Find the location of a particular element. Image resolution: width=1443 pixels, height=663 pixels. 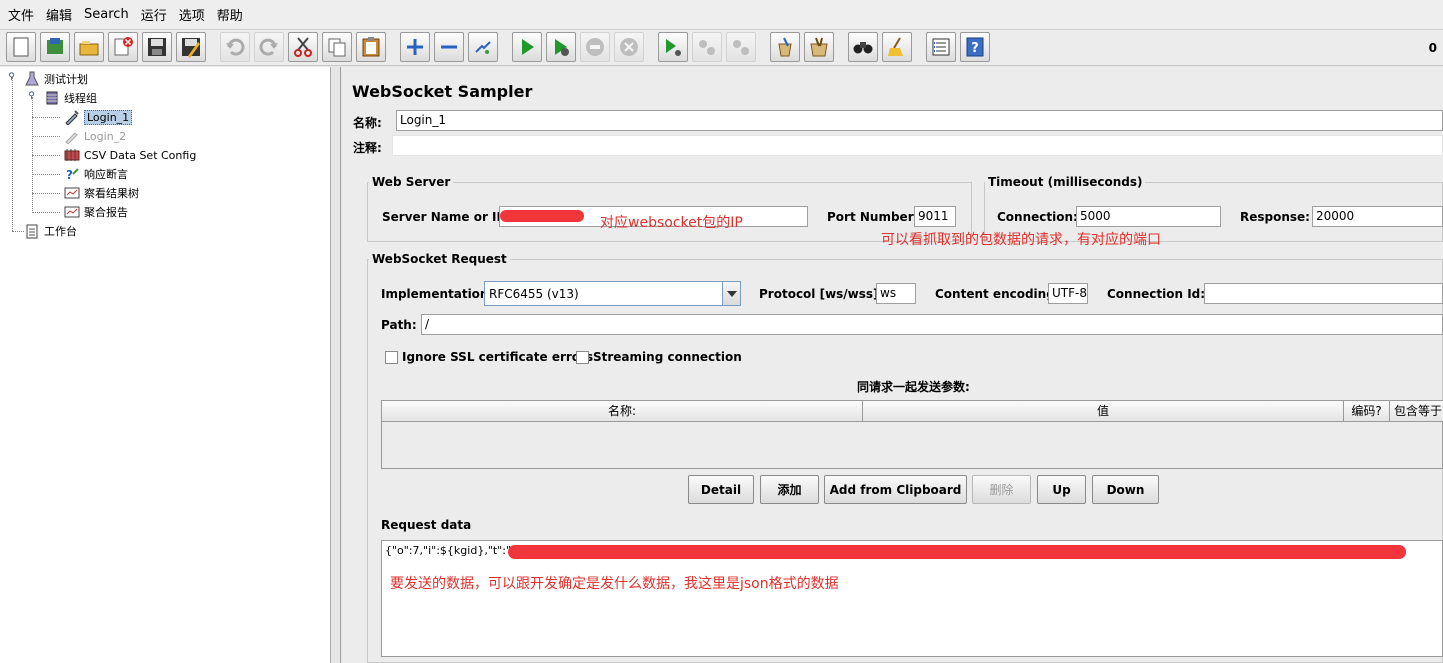

tree-item-assertion: ? 响应断言 is located at coordinates (96, 174).